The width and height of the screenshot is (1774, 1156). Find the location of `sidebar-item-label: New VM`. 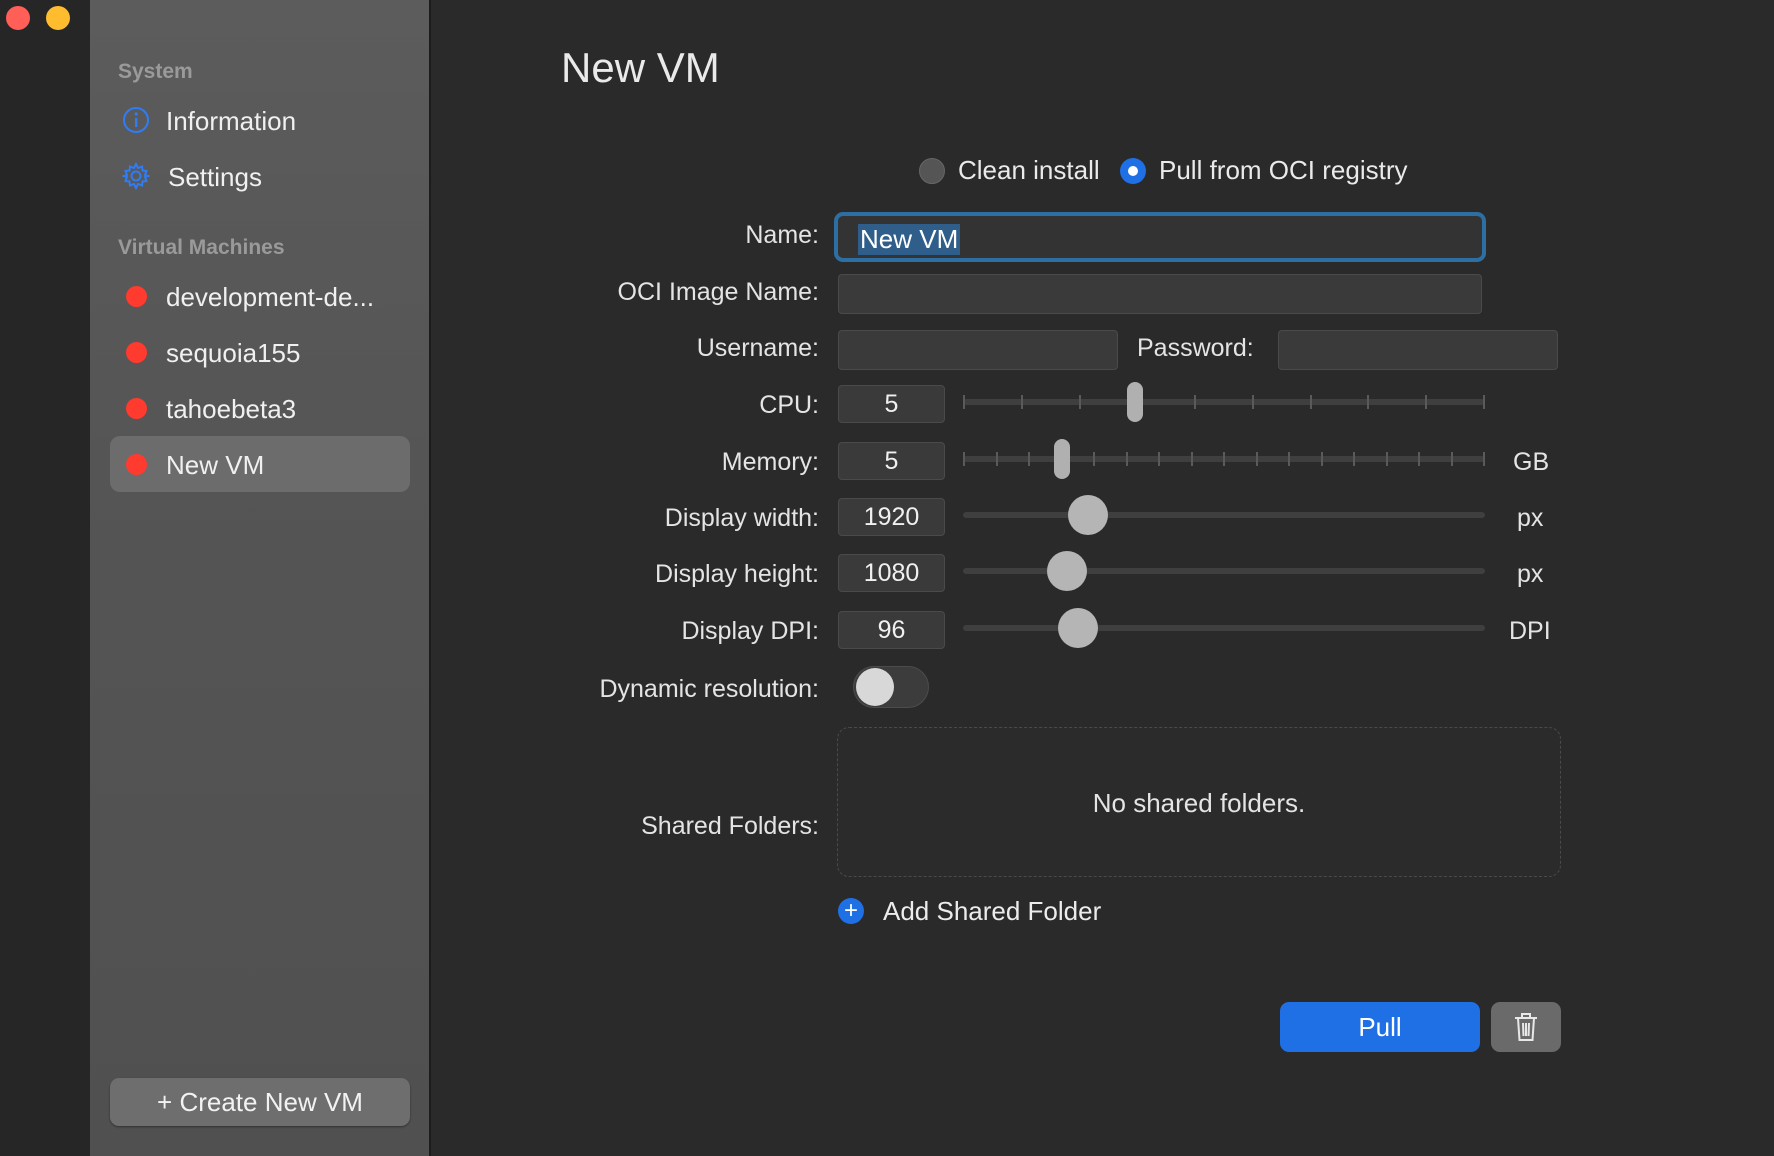

sidebar-item-label: New VM is located at coordinates (215, 465).